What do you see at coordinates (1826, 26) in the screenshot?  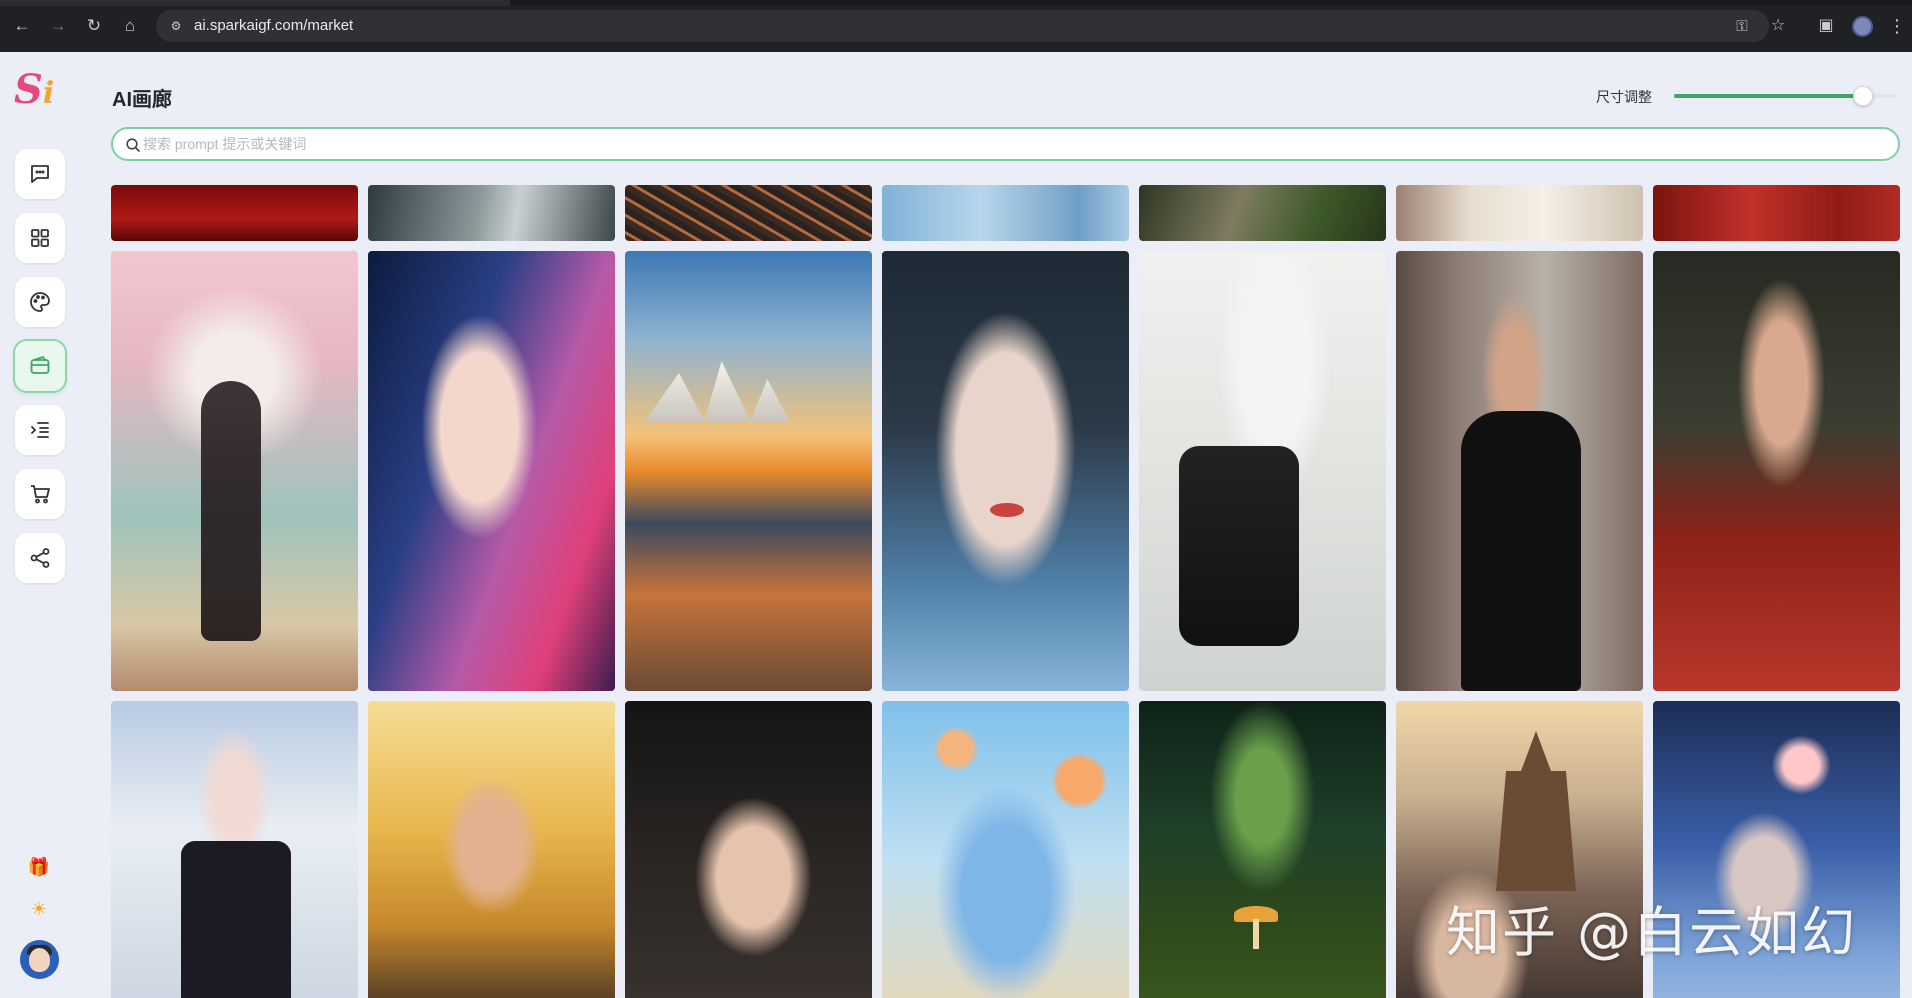 I see `side-panel-icon: ▣` at bounding box center [1826, 26].